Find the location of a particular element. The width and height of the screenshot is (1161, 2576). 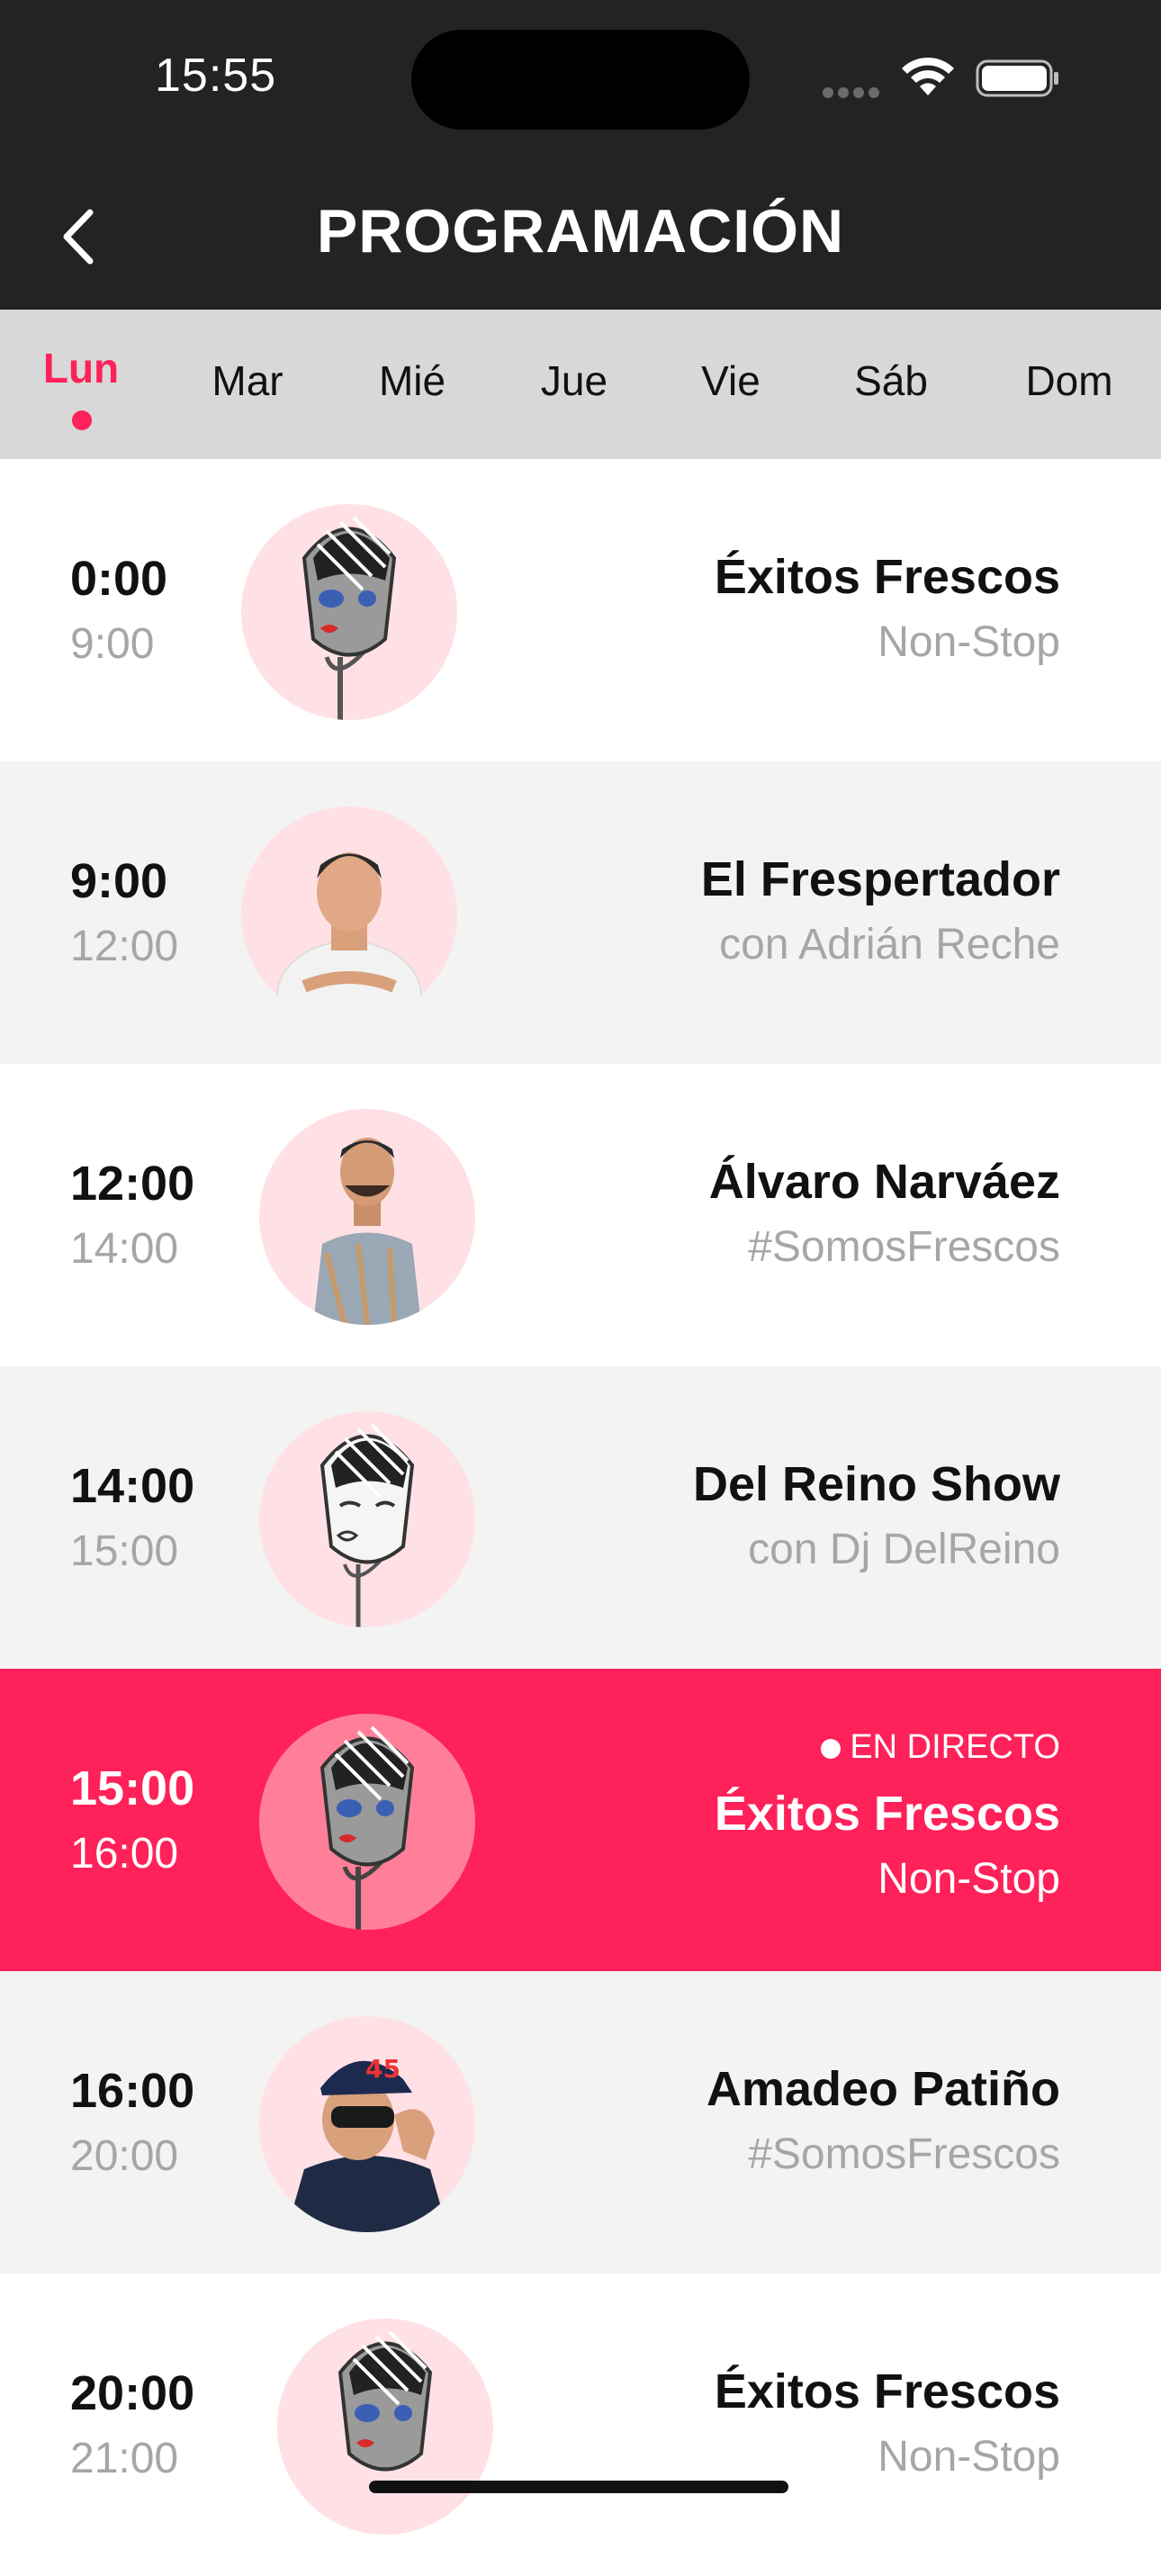

battery-icon is located at coordinates (1017, 78).